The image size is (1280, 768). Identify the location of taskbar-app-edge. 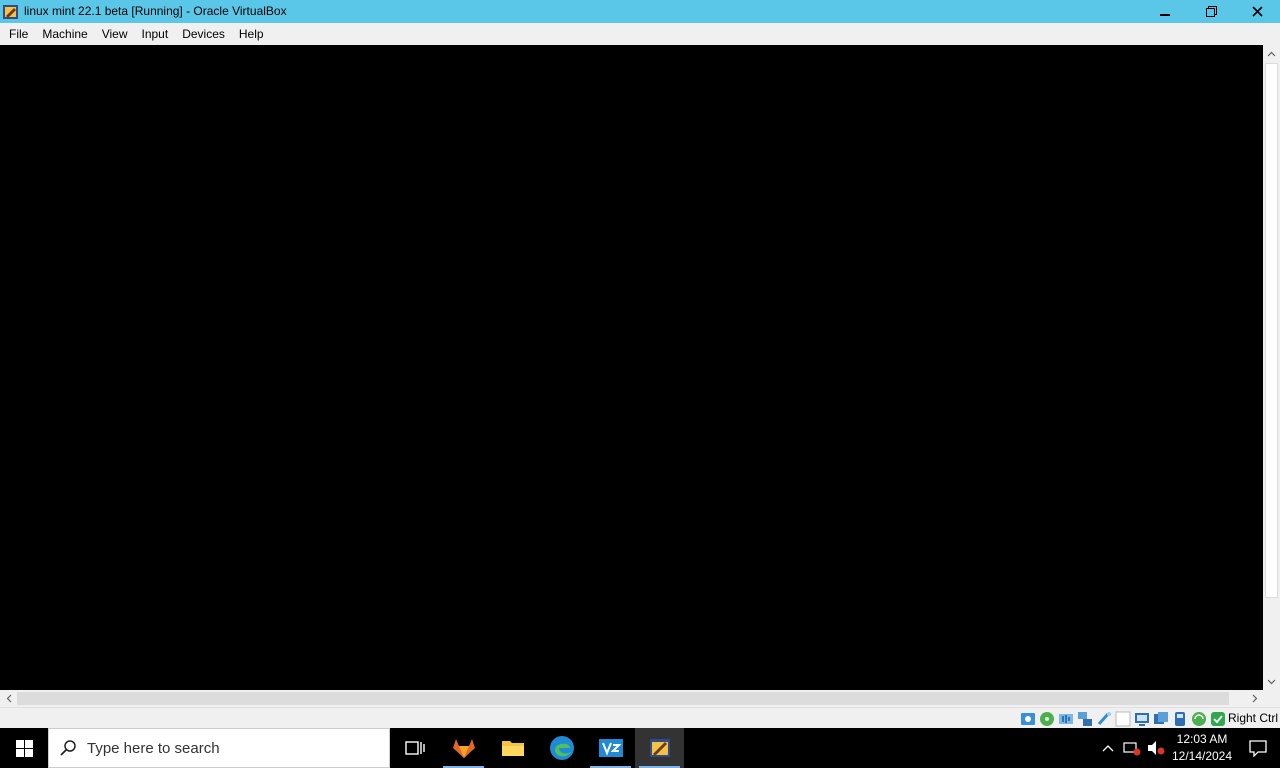
(561, 748).